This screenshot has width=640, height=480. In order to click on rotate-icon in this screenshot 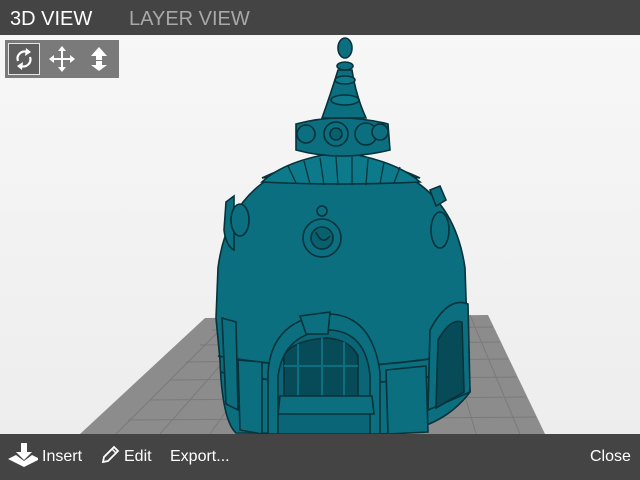, I will do `click(24, 59)`.